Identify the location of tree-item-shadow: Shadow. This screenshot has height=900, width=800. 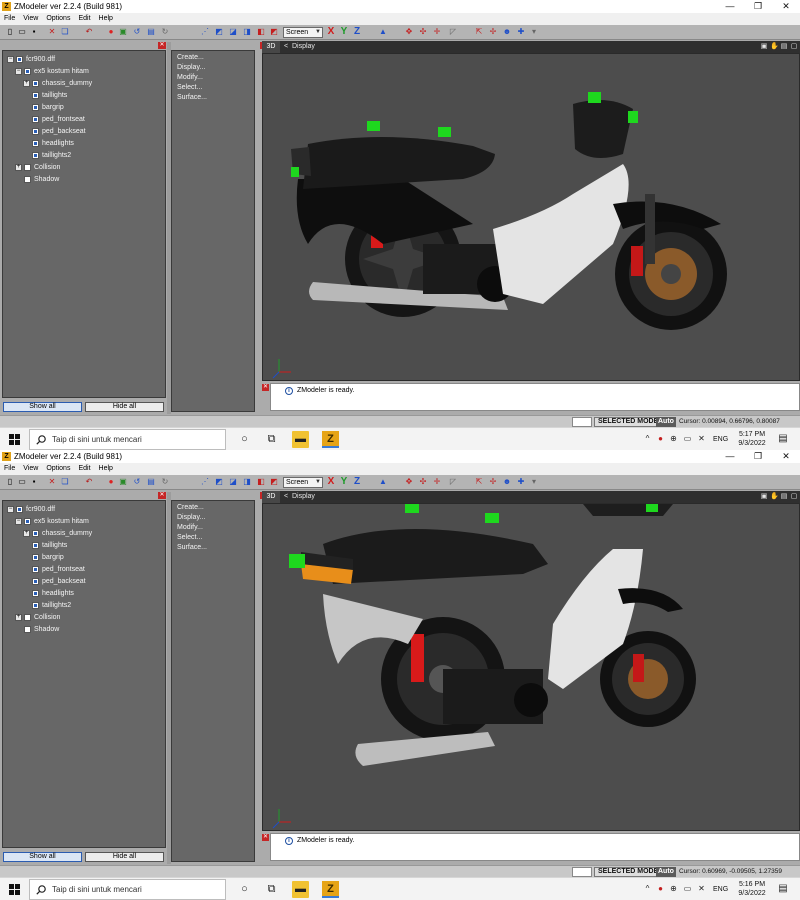
(41, 629).